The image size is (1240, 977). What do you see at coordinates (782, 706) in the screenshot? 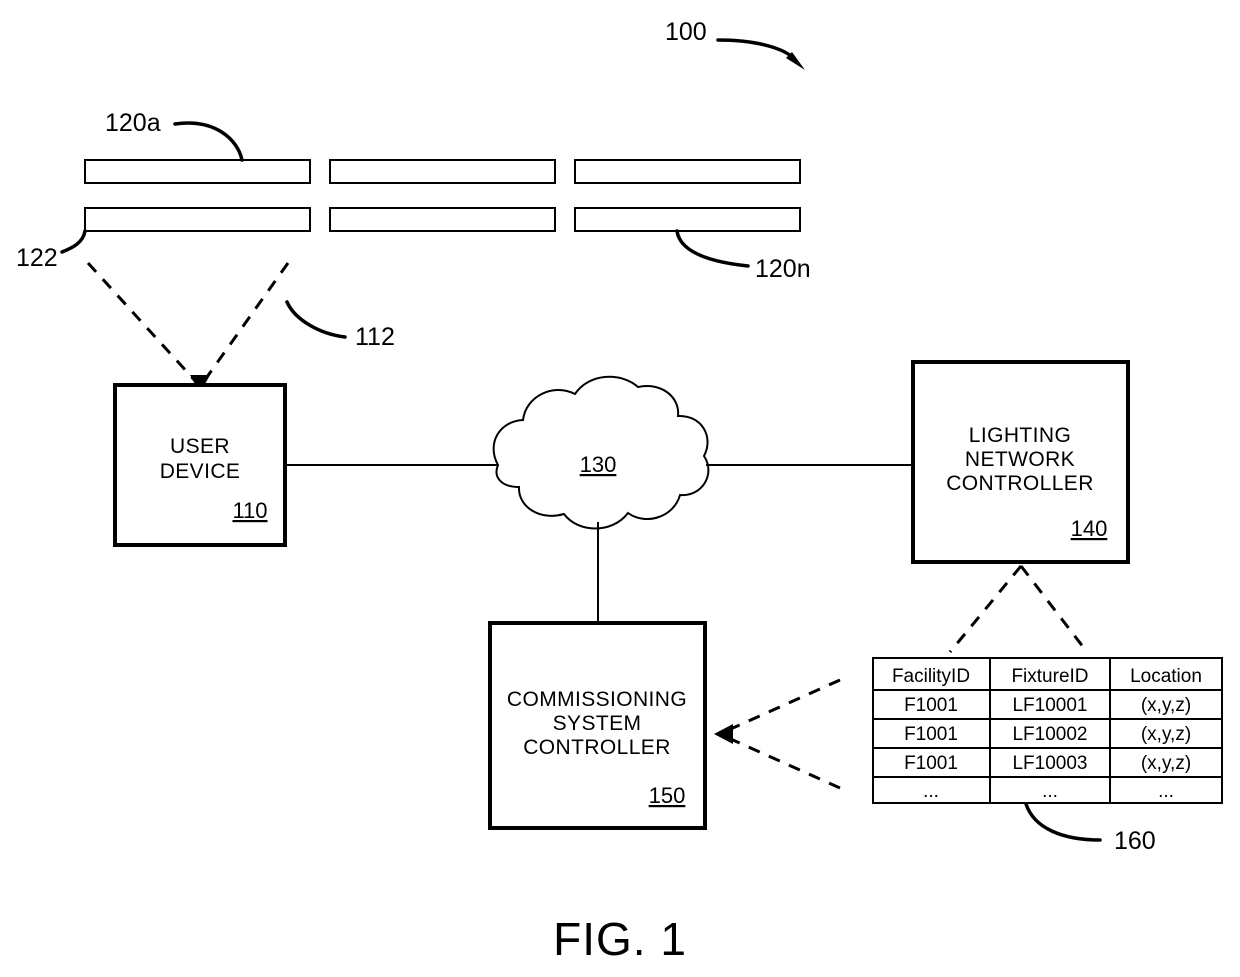
I see `table-to-commissioning-dash-upper` at bounding box center [782, 706].